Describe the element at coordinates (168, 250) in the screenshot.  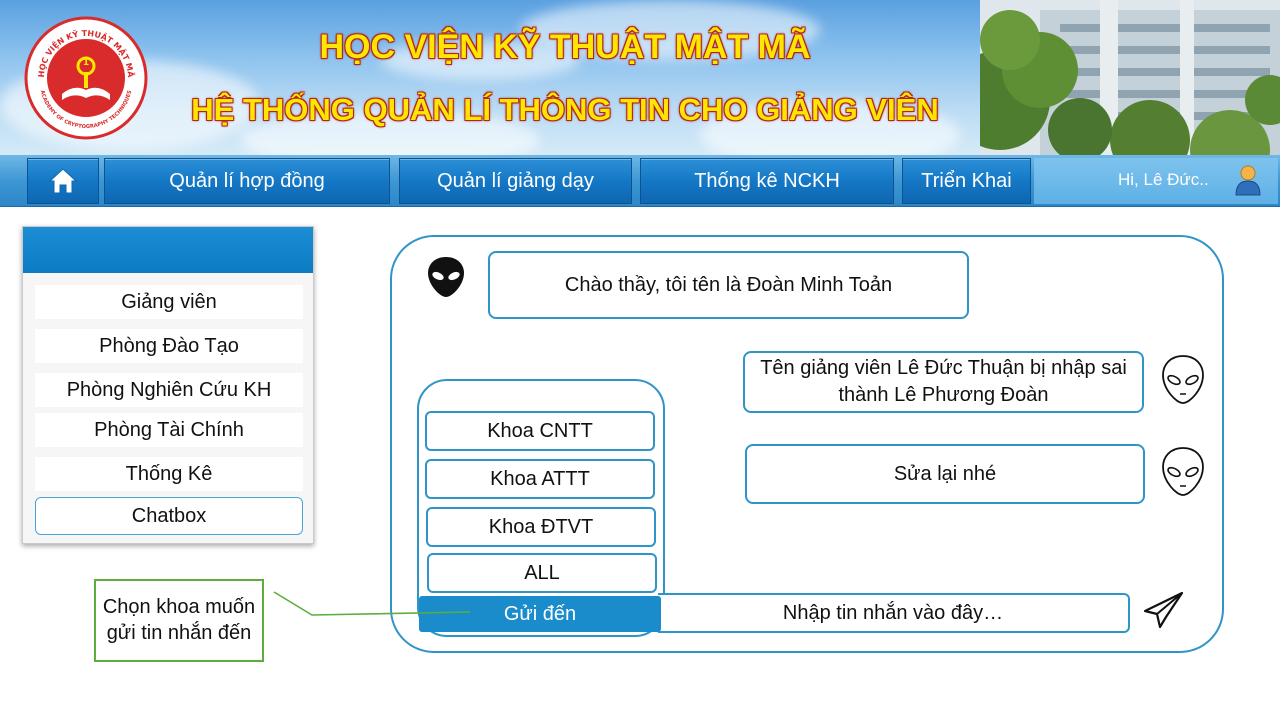
I see `sidebar-header` at that location.